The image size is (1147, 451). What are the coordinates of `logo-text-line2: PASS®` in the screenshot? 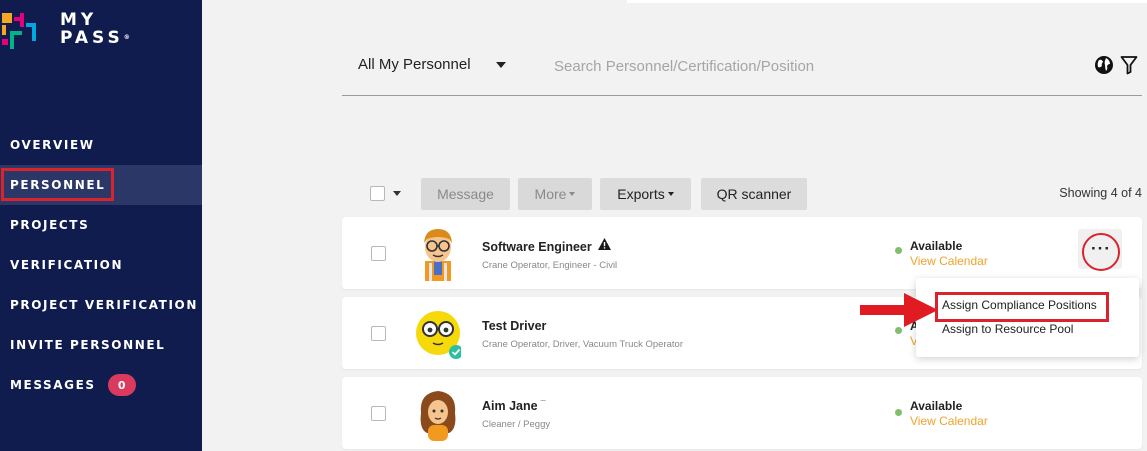 It's located at (95, 38).